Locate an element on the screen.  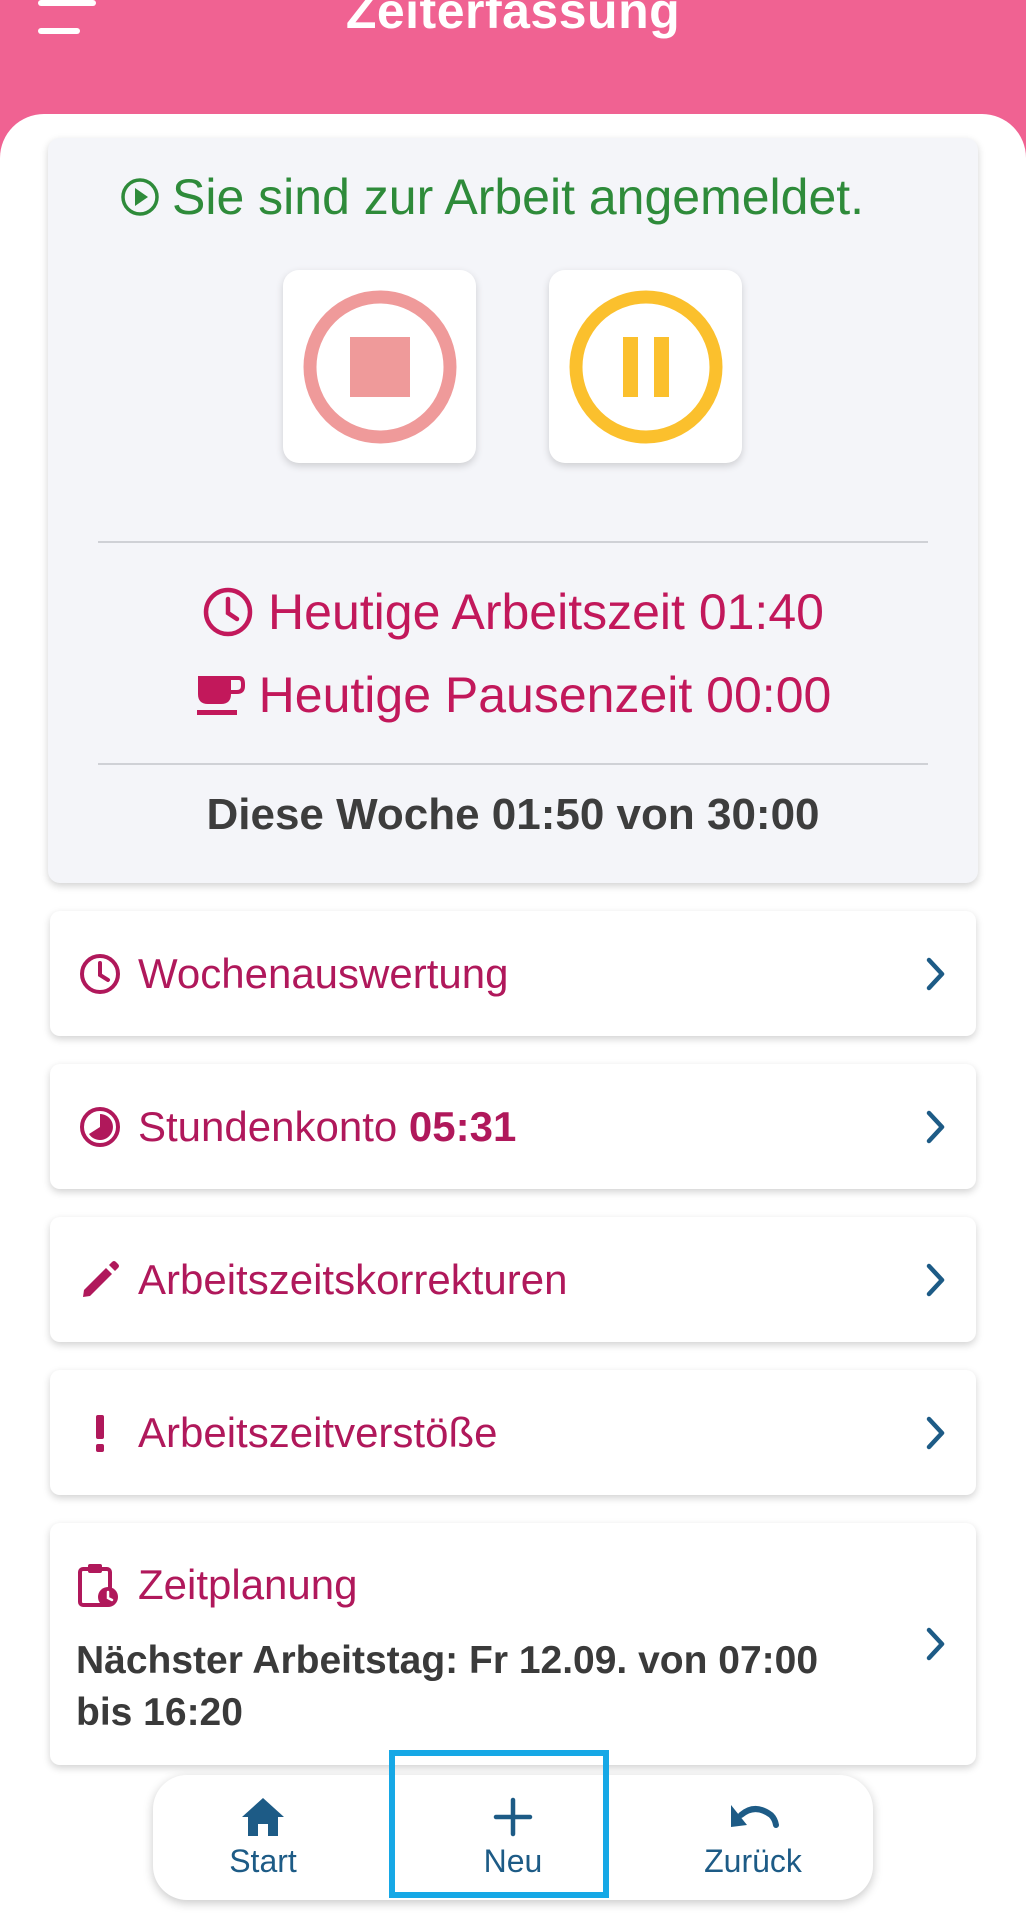
menu-item-label: Arbeitszeitverstöße is located at coordinates (318, 1432).